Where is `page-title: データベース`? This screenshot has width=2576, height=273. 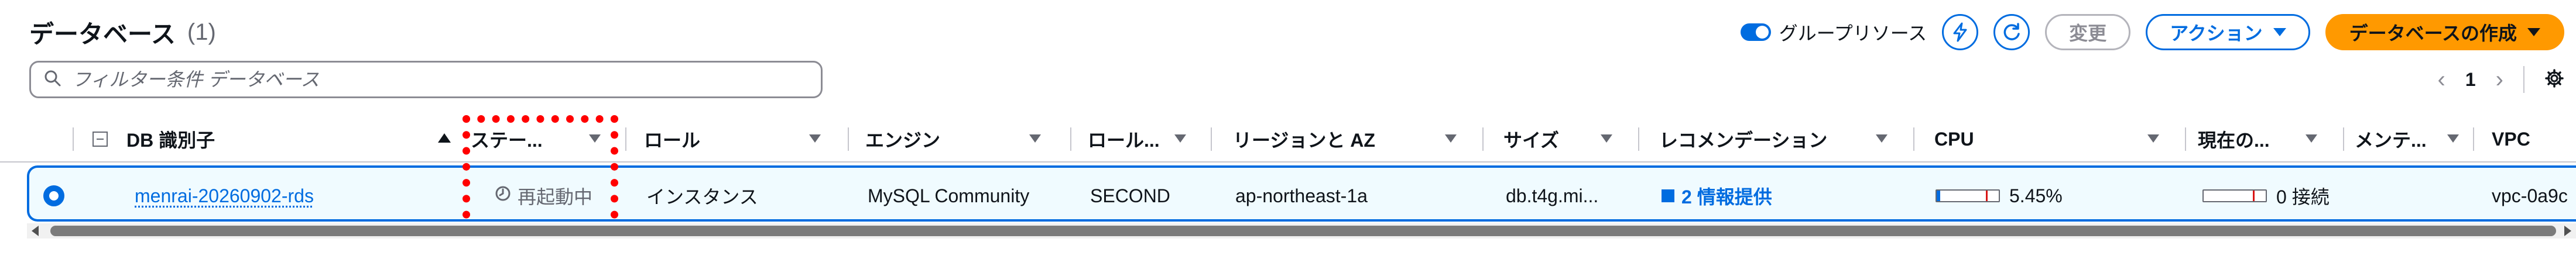
page-title: データベース is located at coordinates (102, 34).